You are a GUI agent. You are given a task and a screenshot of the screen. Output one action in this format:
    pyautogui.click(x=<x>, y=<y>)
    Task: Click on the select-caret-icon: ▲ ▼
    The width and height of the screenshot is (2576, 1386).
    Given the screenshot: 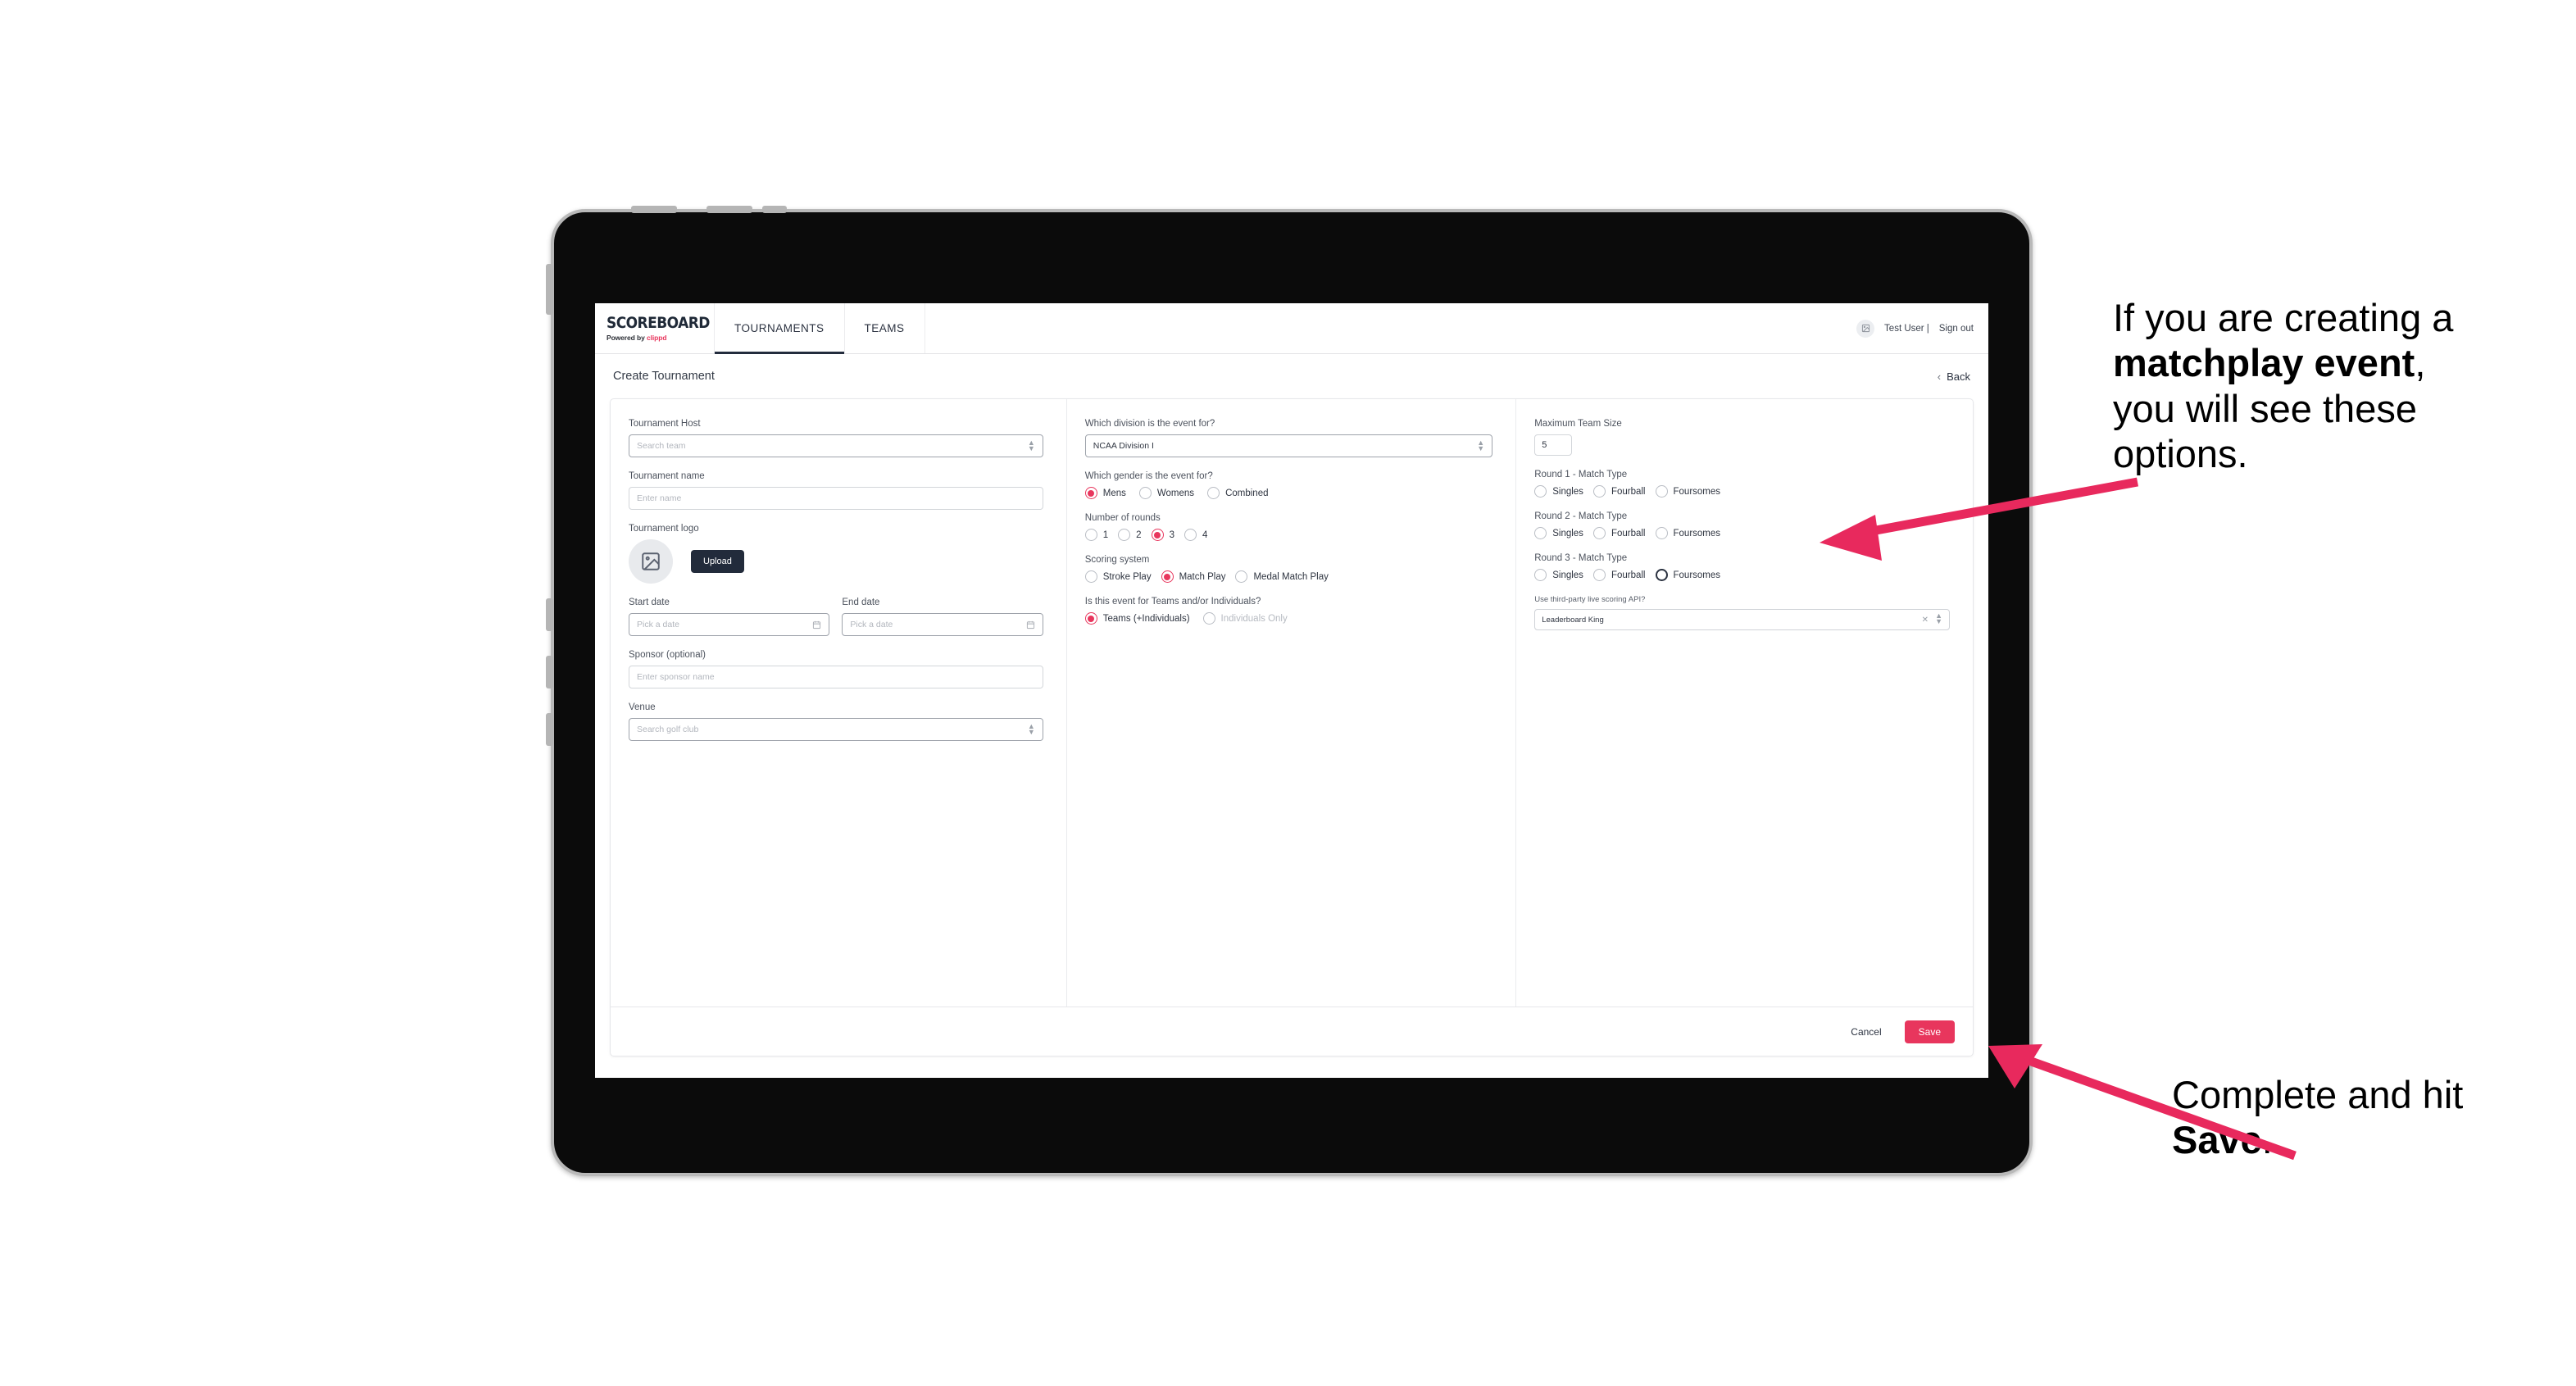 What is the action you would take?
    pyautogui.click(x=1031, y=729)
    